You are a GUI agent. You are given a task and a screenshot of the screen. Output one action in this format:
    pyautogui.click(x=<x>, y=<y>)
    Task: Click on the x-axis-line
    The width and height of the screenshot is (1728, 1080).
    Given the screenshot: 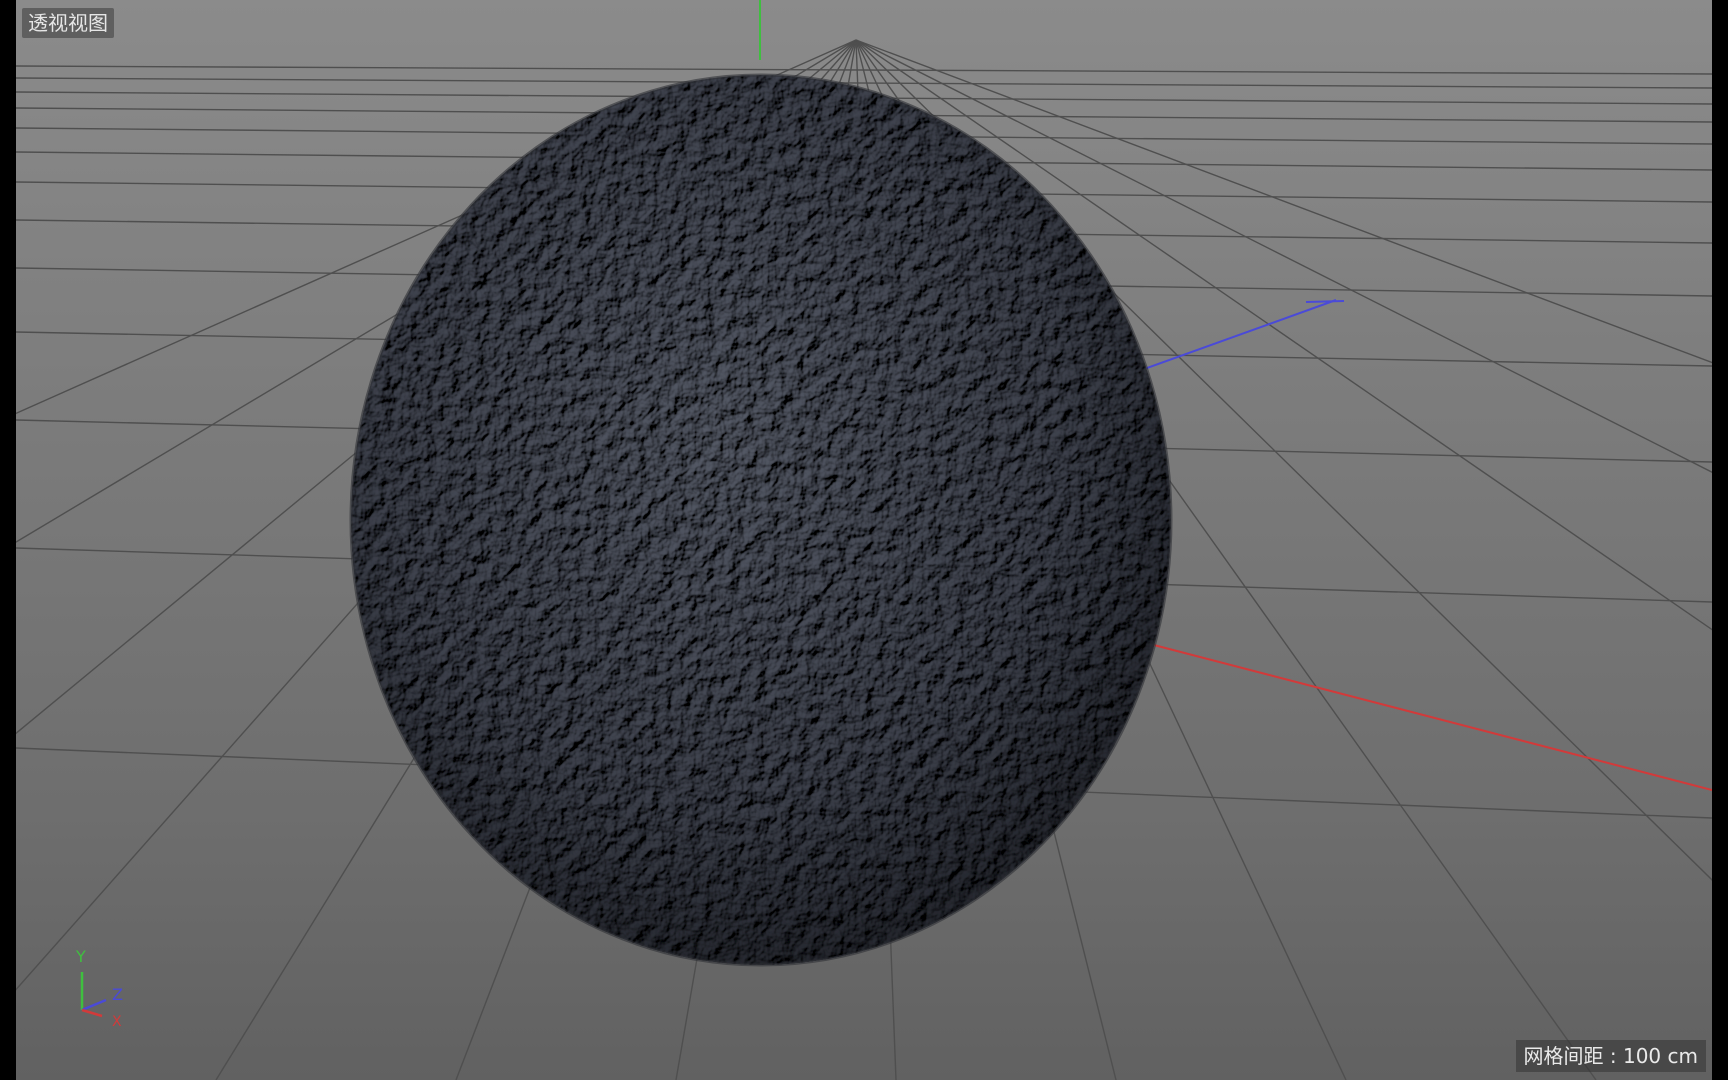 What is the action you would take?
    pyautogui.click(x=1403, y=710)
    